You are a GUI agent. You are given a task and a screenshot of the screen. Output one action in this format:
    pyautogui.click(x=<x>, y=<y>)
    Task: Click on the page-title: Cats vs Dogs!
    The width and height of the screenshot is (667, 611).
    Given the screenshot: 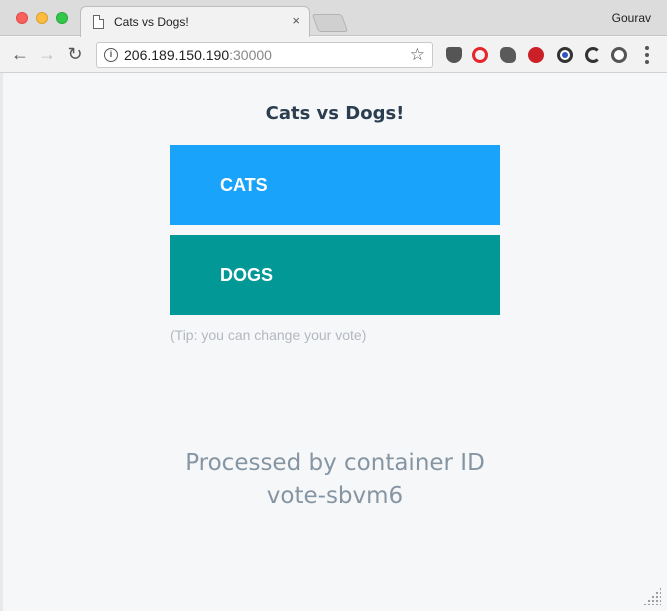 What is the action you would take?
    pyautogui.click(x=335, y=113)
    